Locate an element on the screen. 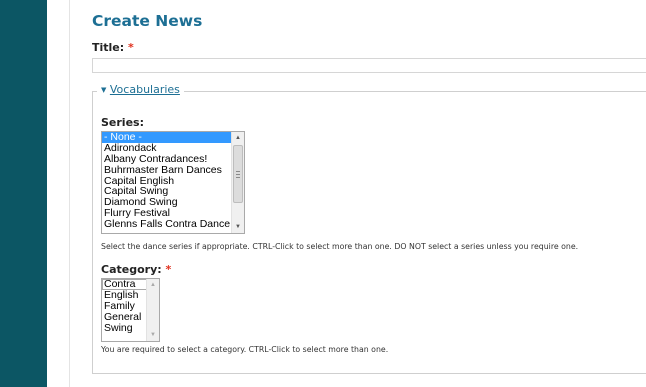 The image size is (646, 387). series-label: Series: is located at coordinates (122, 122).